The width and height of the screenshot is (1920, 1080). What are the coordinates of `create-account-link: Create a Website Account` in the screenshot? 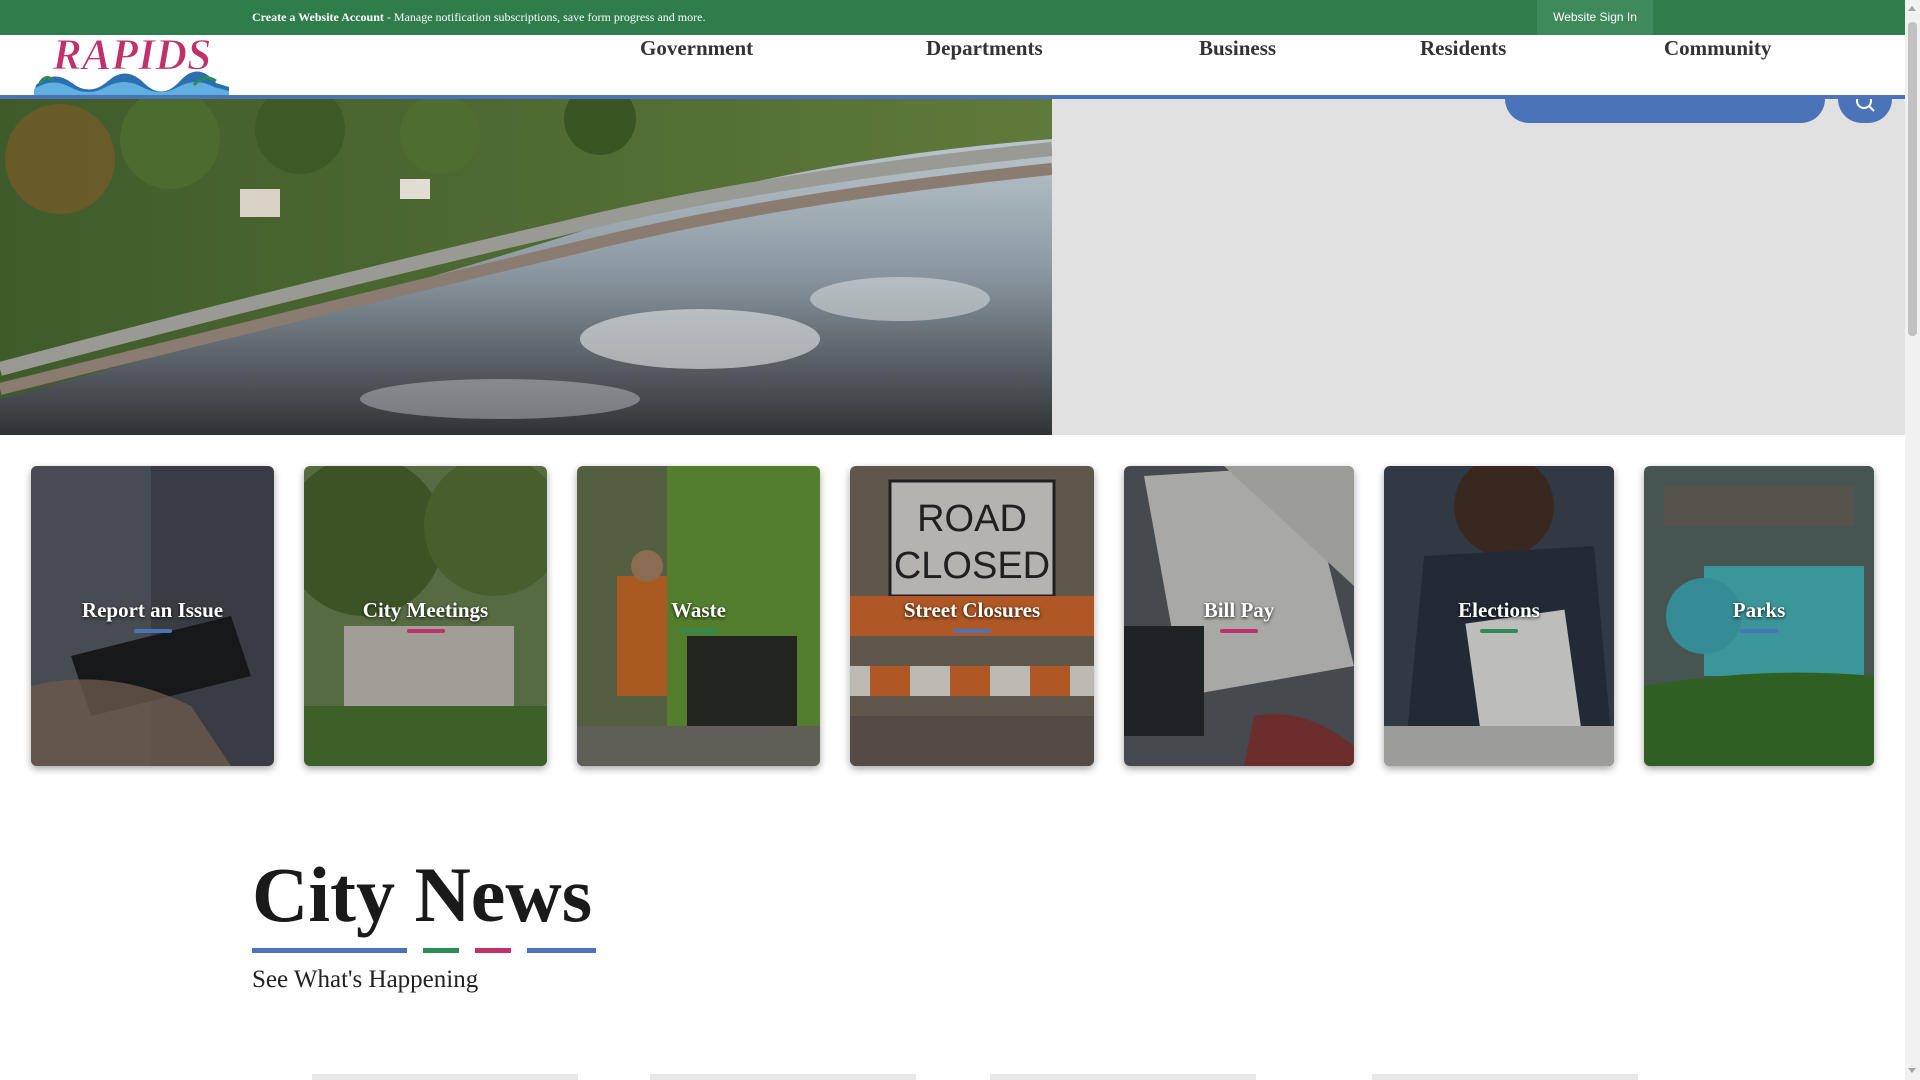 It's located at (318, 17).